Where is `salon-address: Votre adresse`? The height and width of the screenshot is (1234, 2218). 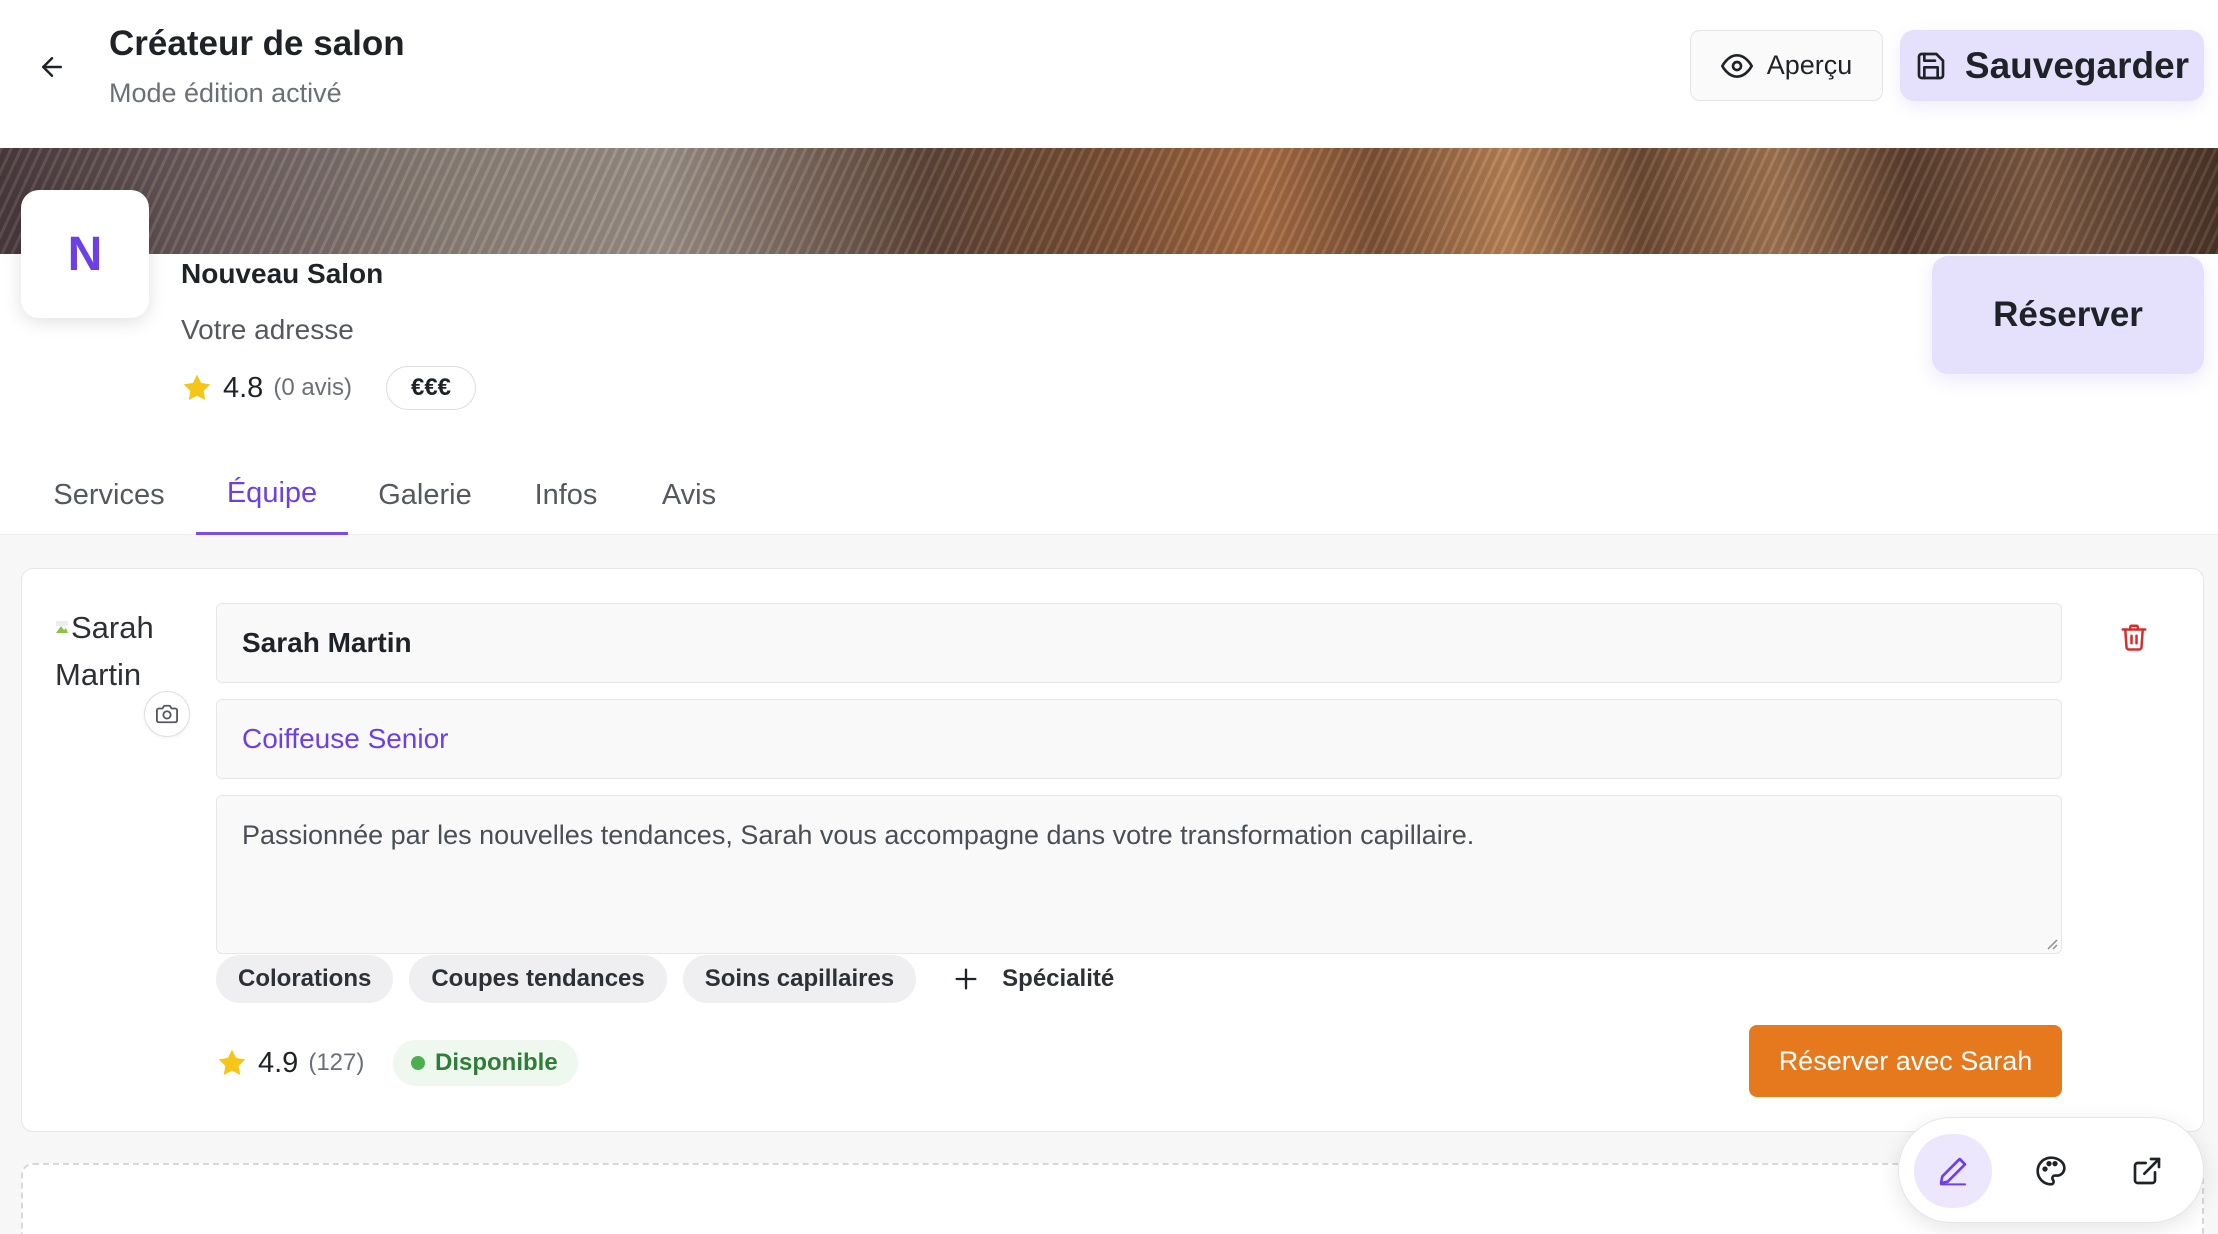 salon-address: Votre adresse is located at coordinates (267, 329).